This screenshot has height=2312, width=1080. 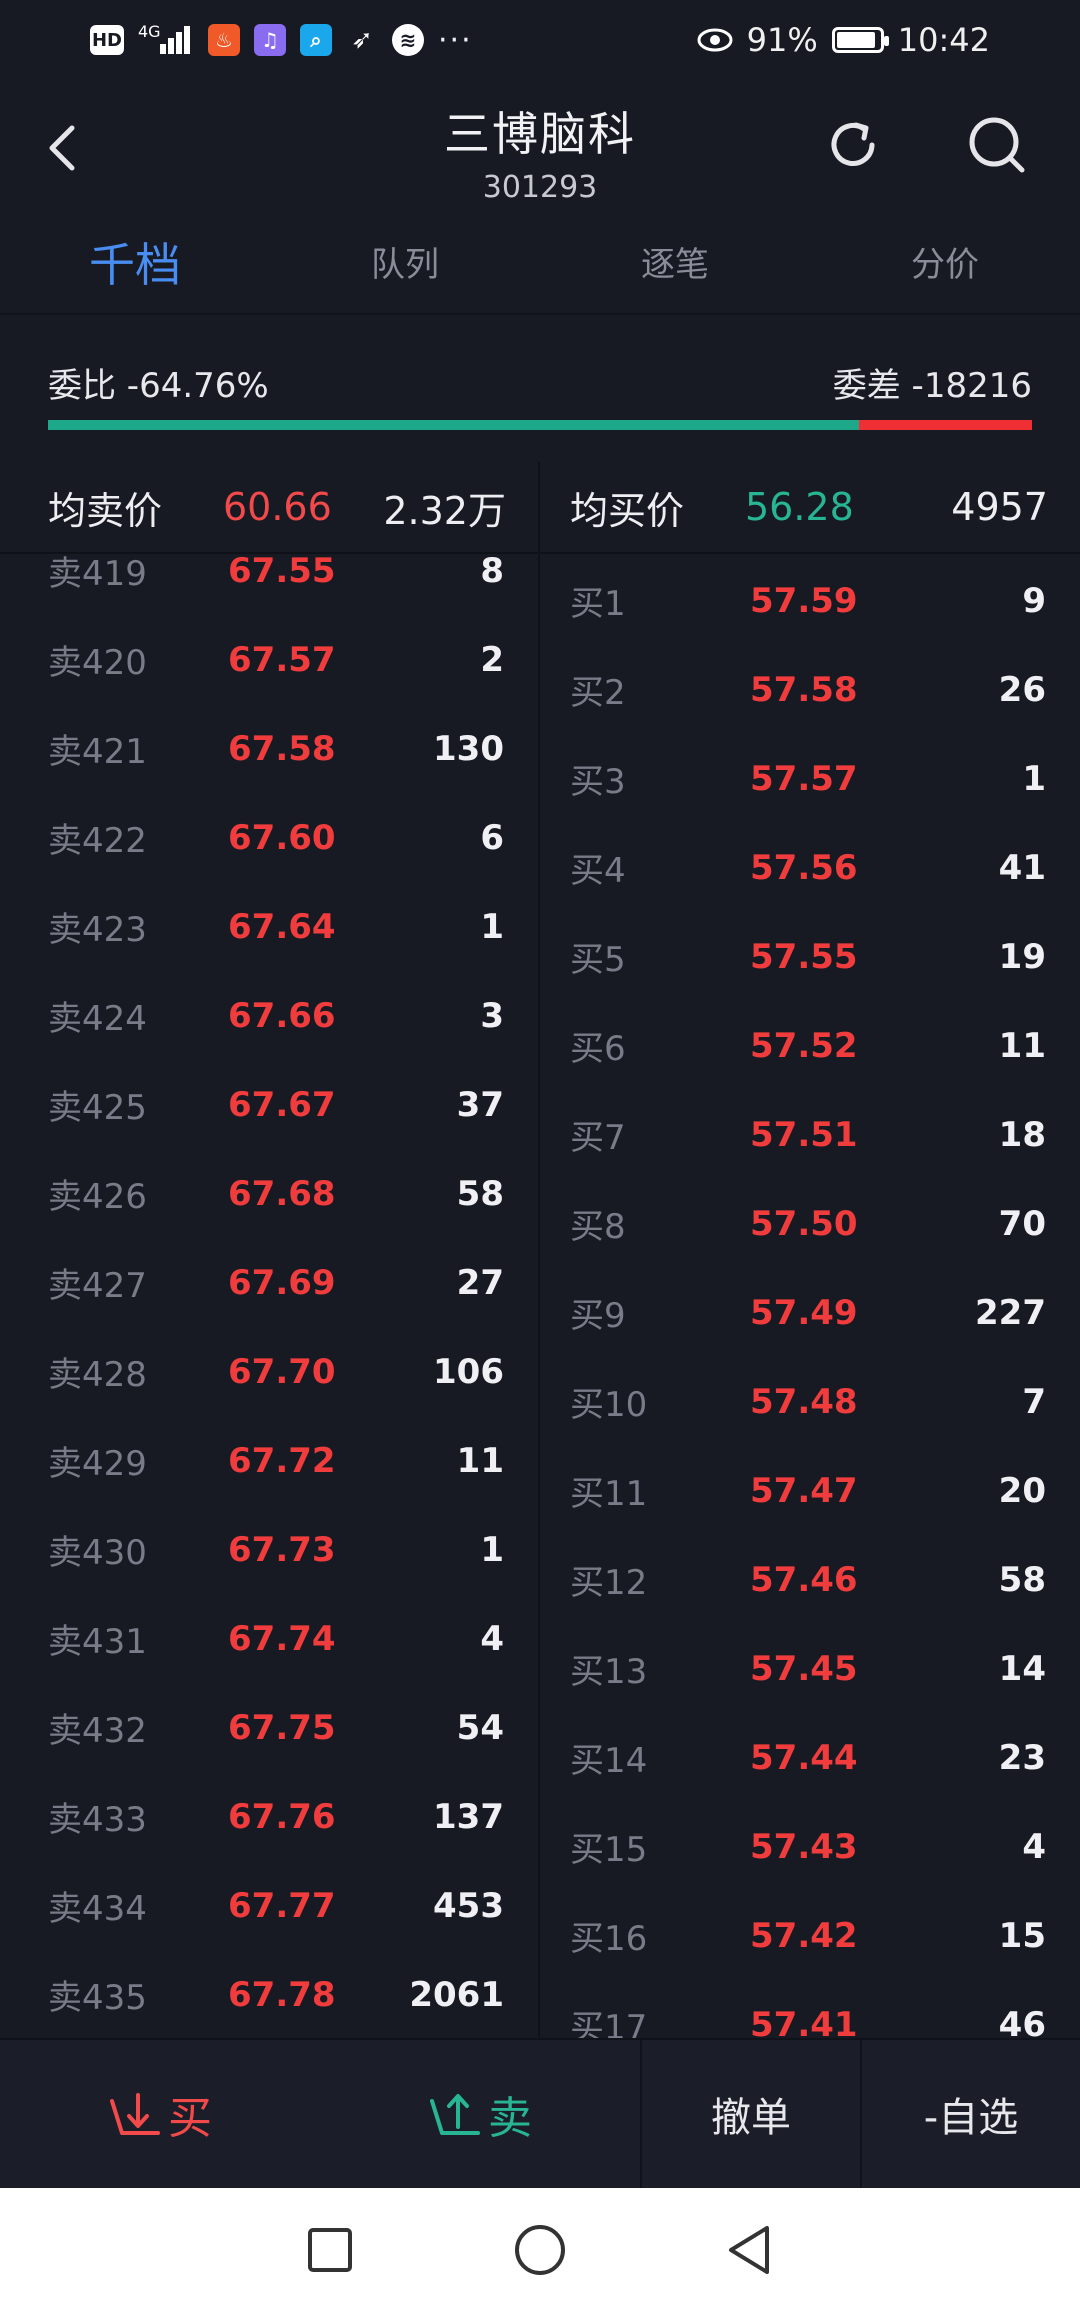 What do you see at coordinates (810, 1668) in the screenshot?
I see `buy-order-row: 买13 57.45 14` at bounding box center [810, 1668].